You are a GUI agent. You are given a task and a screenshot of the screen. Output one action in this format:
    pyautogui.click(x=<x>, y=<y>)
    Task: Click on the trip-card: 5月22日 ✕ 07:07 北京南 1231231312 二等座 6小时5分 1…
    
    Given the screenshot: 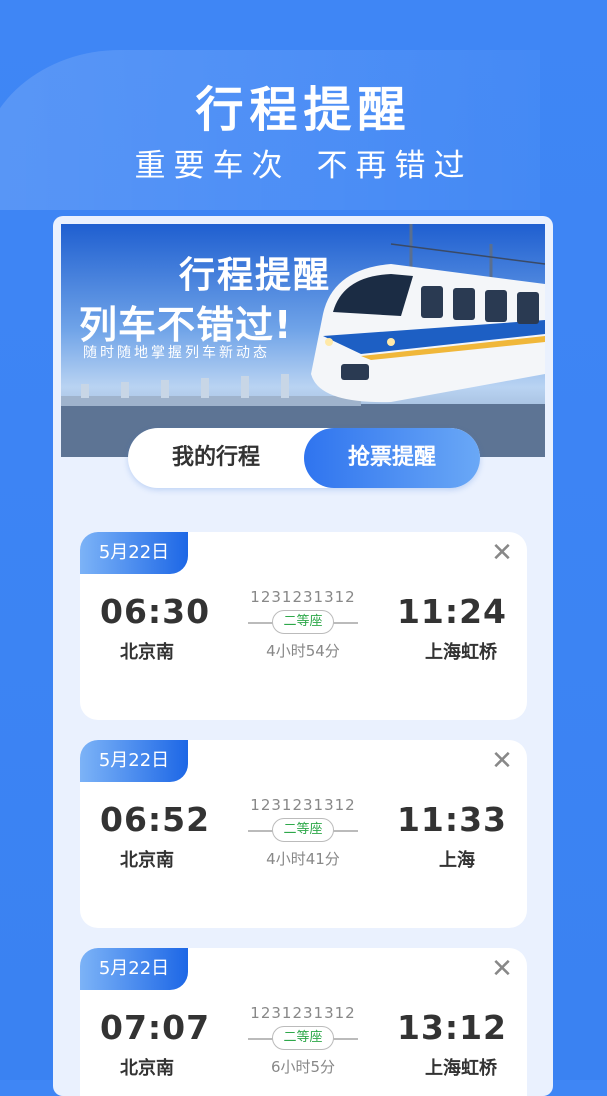 What is the action you would take?
    pyautogui.click(x=303, y=1022)
    